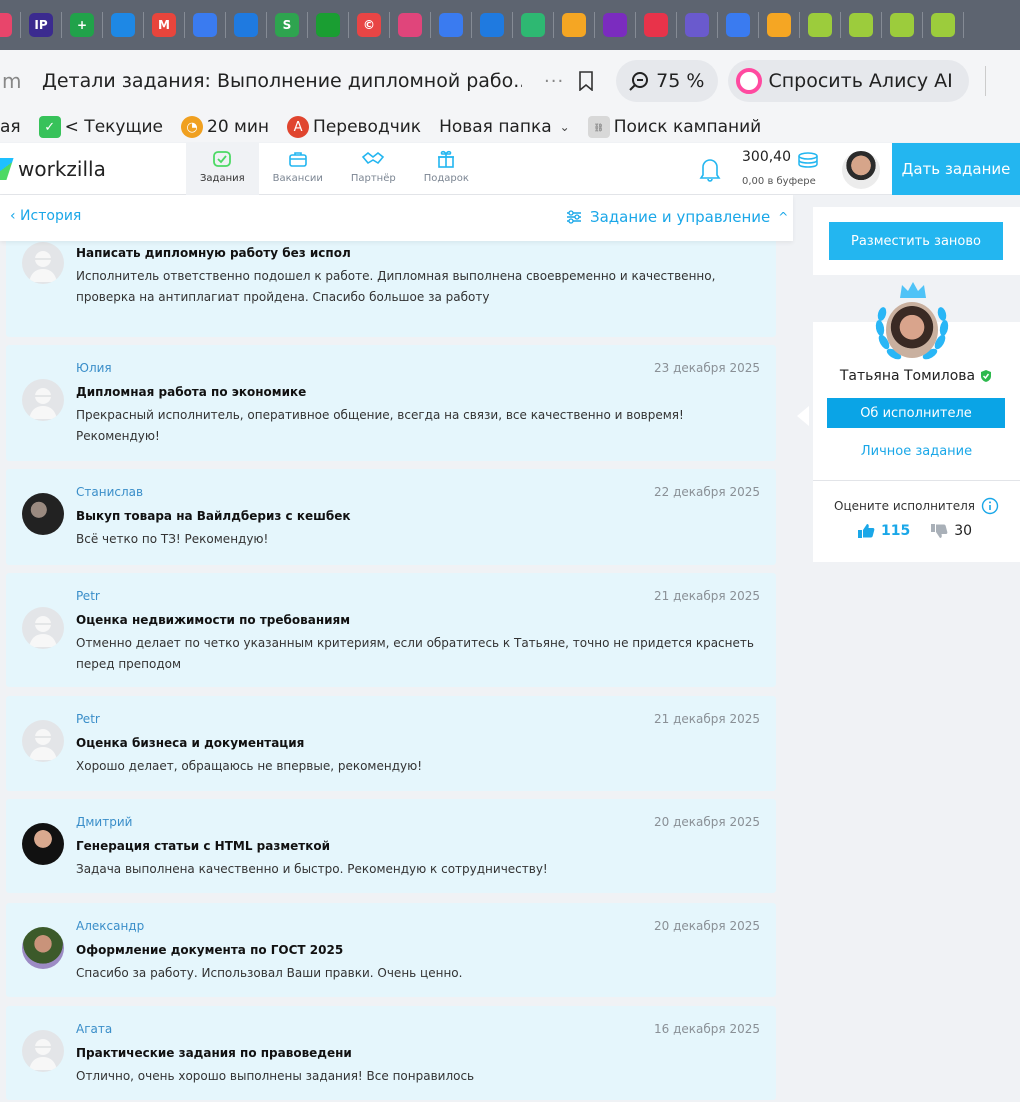  I want to click on download-ext-icon, so click(328, 25).